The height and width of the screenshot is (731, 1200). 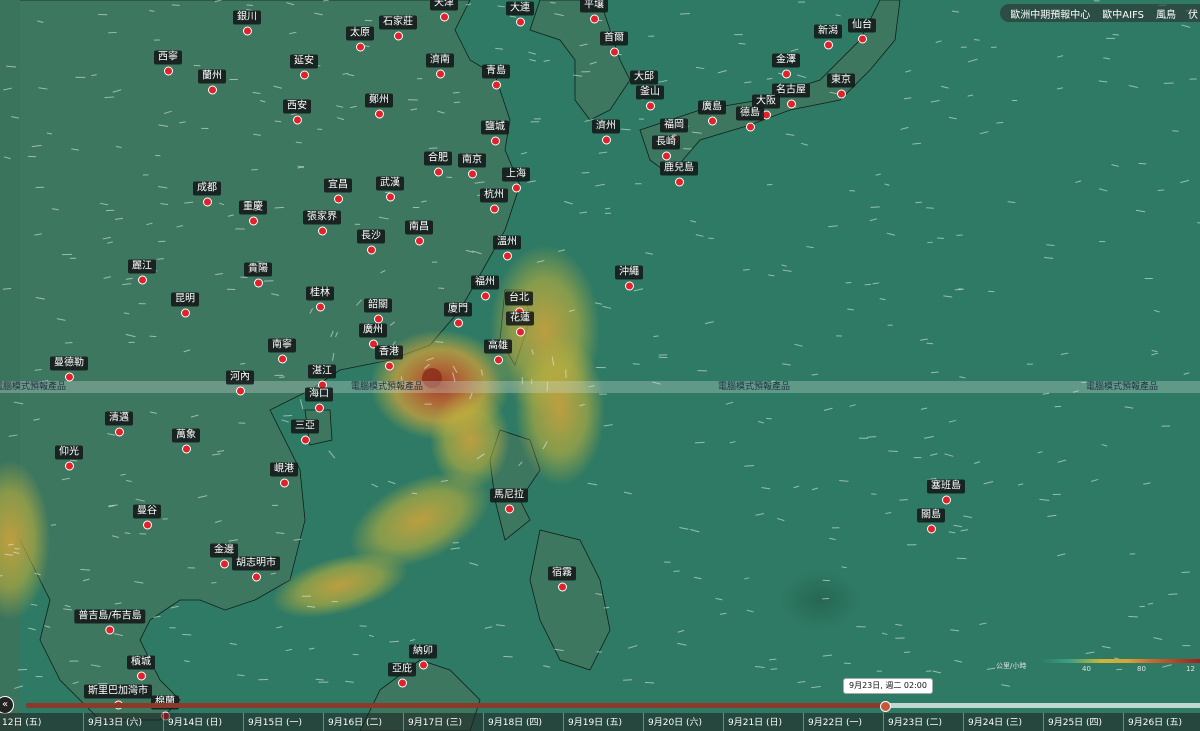 What do you see at coordinates (885, 706) in the screenshot?
I see `timeline-handle` at bounding box center [885, 706].